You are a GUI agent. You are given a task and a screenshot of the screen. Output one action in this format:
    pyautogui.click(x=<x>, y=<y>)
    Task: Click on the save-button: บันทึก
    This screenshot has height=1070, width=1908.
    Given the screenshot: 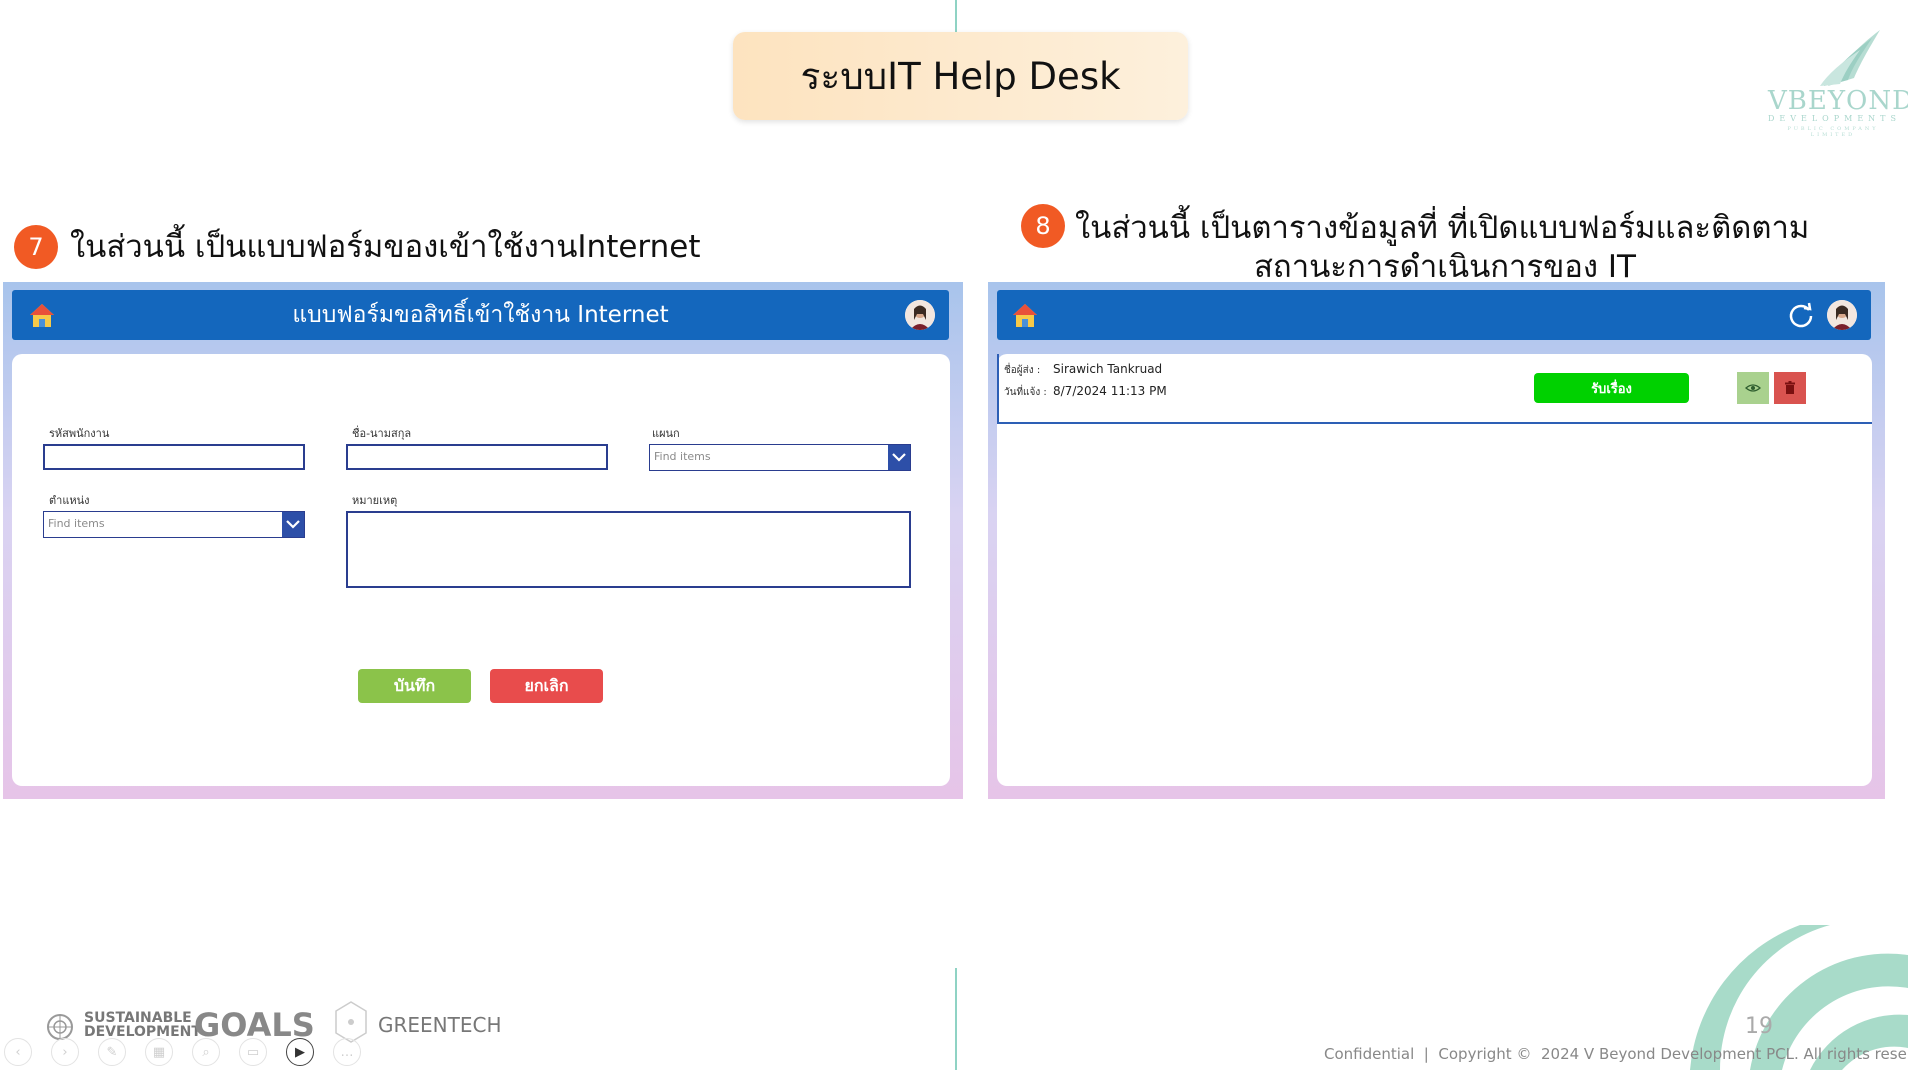 What is the action you would take?
    pyautogui.click(x=414, y=686)
    